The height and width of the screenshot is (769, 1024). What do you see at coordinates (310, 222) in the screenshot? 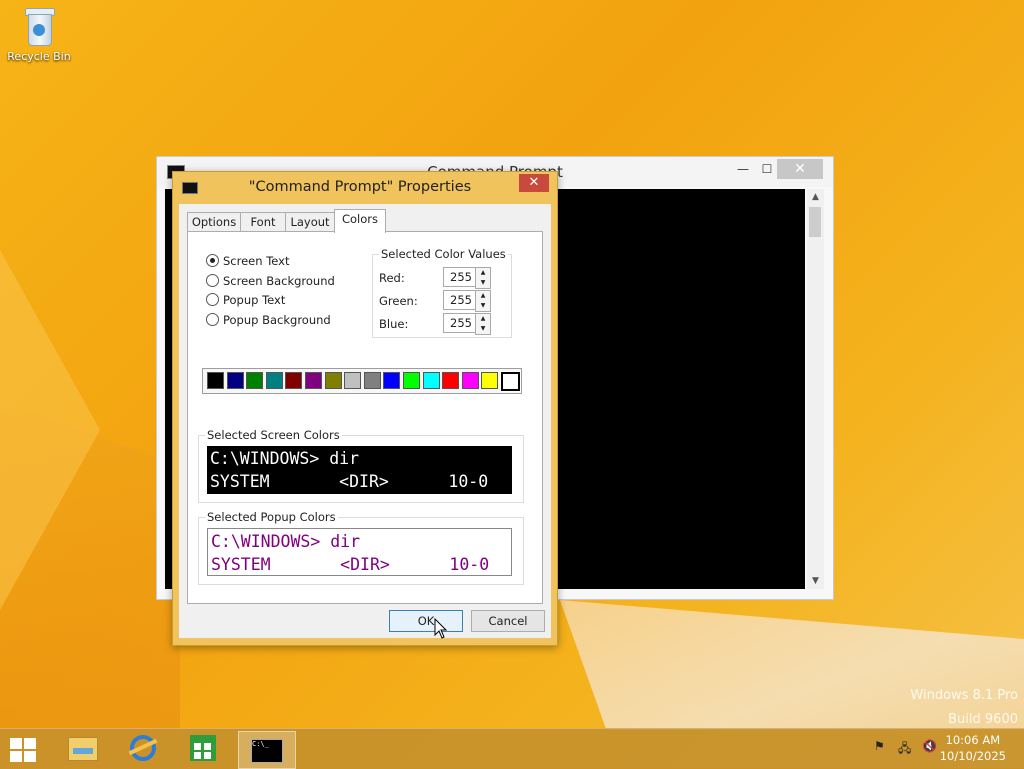
I see `tab-layout: Layout` at bounding box center [310, 222].